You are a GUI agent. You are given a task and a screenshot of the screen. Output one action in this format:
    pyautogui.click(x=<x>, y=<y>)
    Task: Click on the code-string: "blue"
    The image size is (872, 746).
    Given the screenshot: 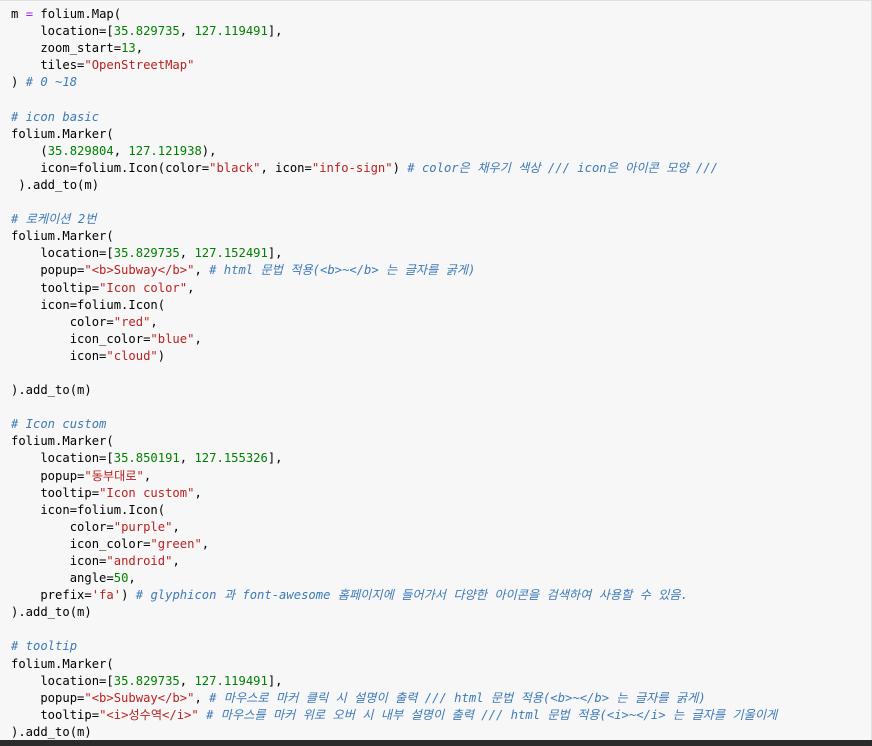 What is the action you would take?
    pyautogui.click(x=172, y=338)
    